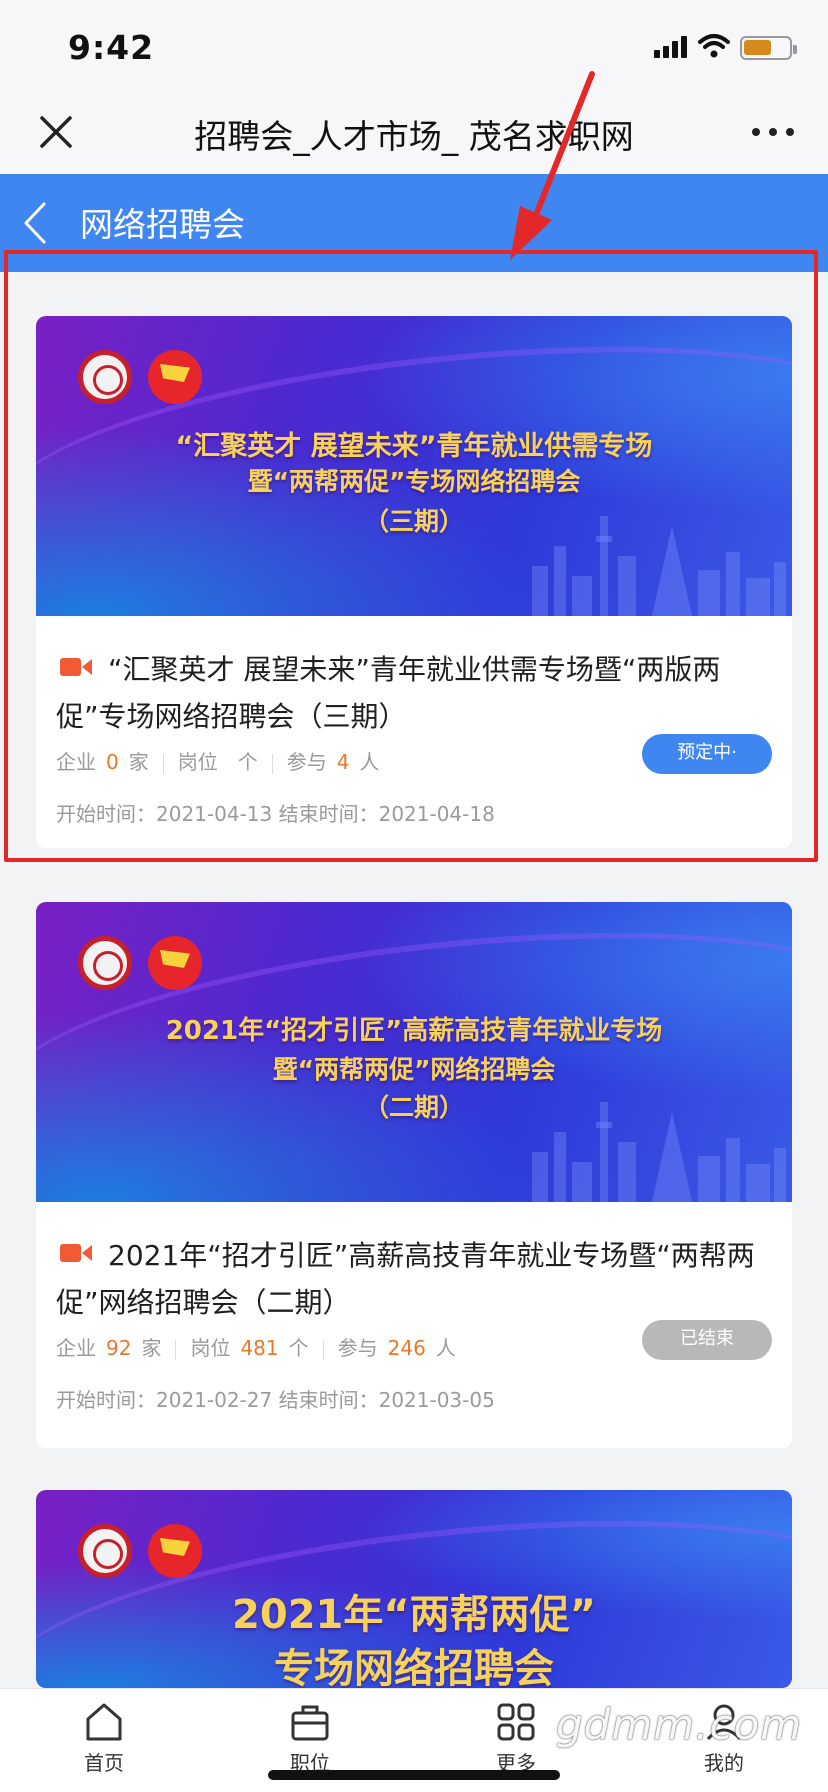 This screenshot has height=1792, width=828. What do you see at coordinates (416, 1279) in the screenshot?
I see `job-fair-title: 2021年“招才引匠”高薪高技青年就业专场暨“两帮两促”网络招聘会（二期）` at bounding box center [416, 1279].